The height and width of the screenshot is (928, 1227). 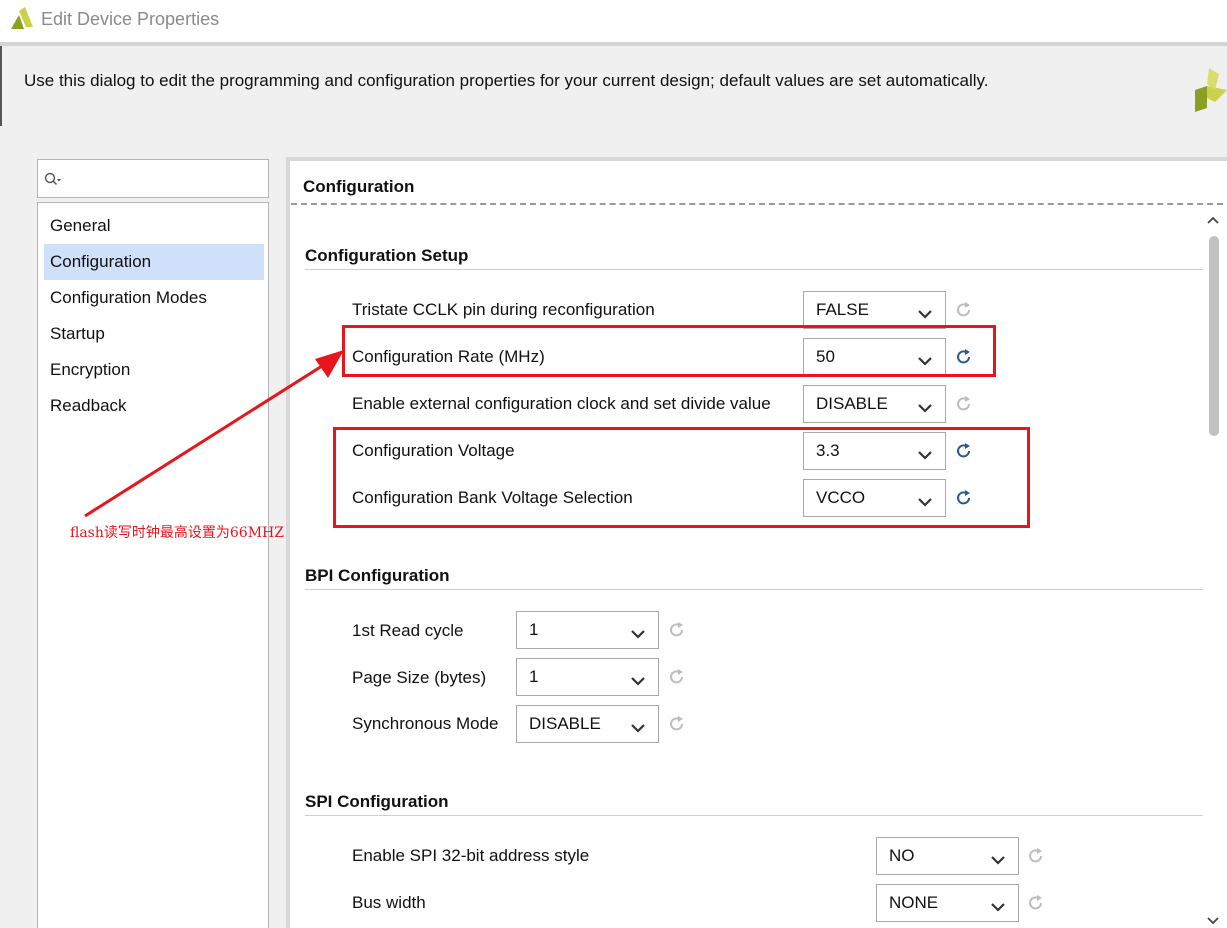 I want to click on annotation-text: flash读写时钟最高设置为66MHZ, so click(x=177, y=533).